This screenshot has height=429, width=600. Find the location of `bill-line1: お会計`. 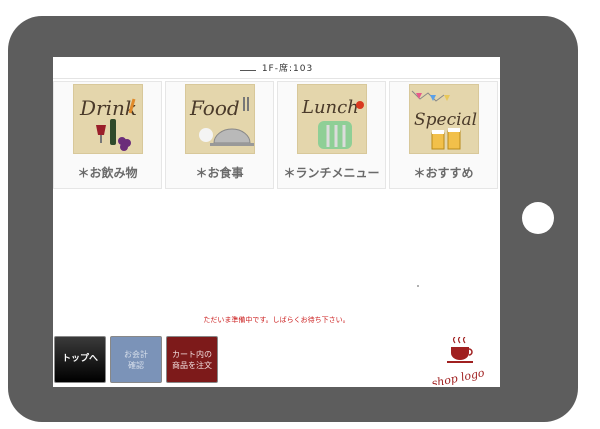

bill-line1: お会計 is located at coordinates (136, 354).